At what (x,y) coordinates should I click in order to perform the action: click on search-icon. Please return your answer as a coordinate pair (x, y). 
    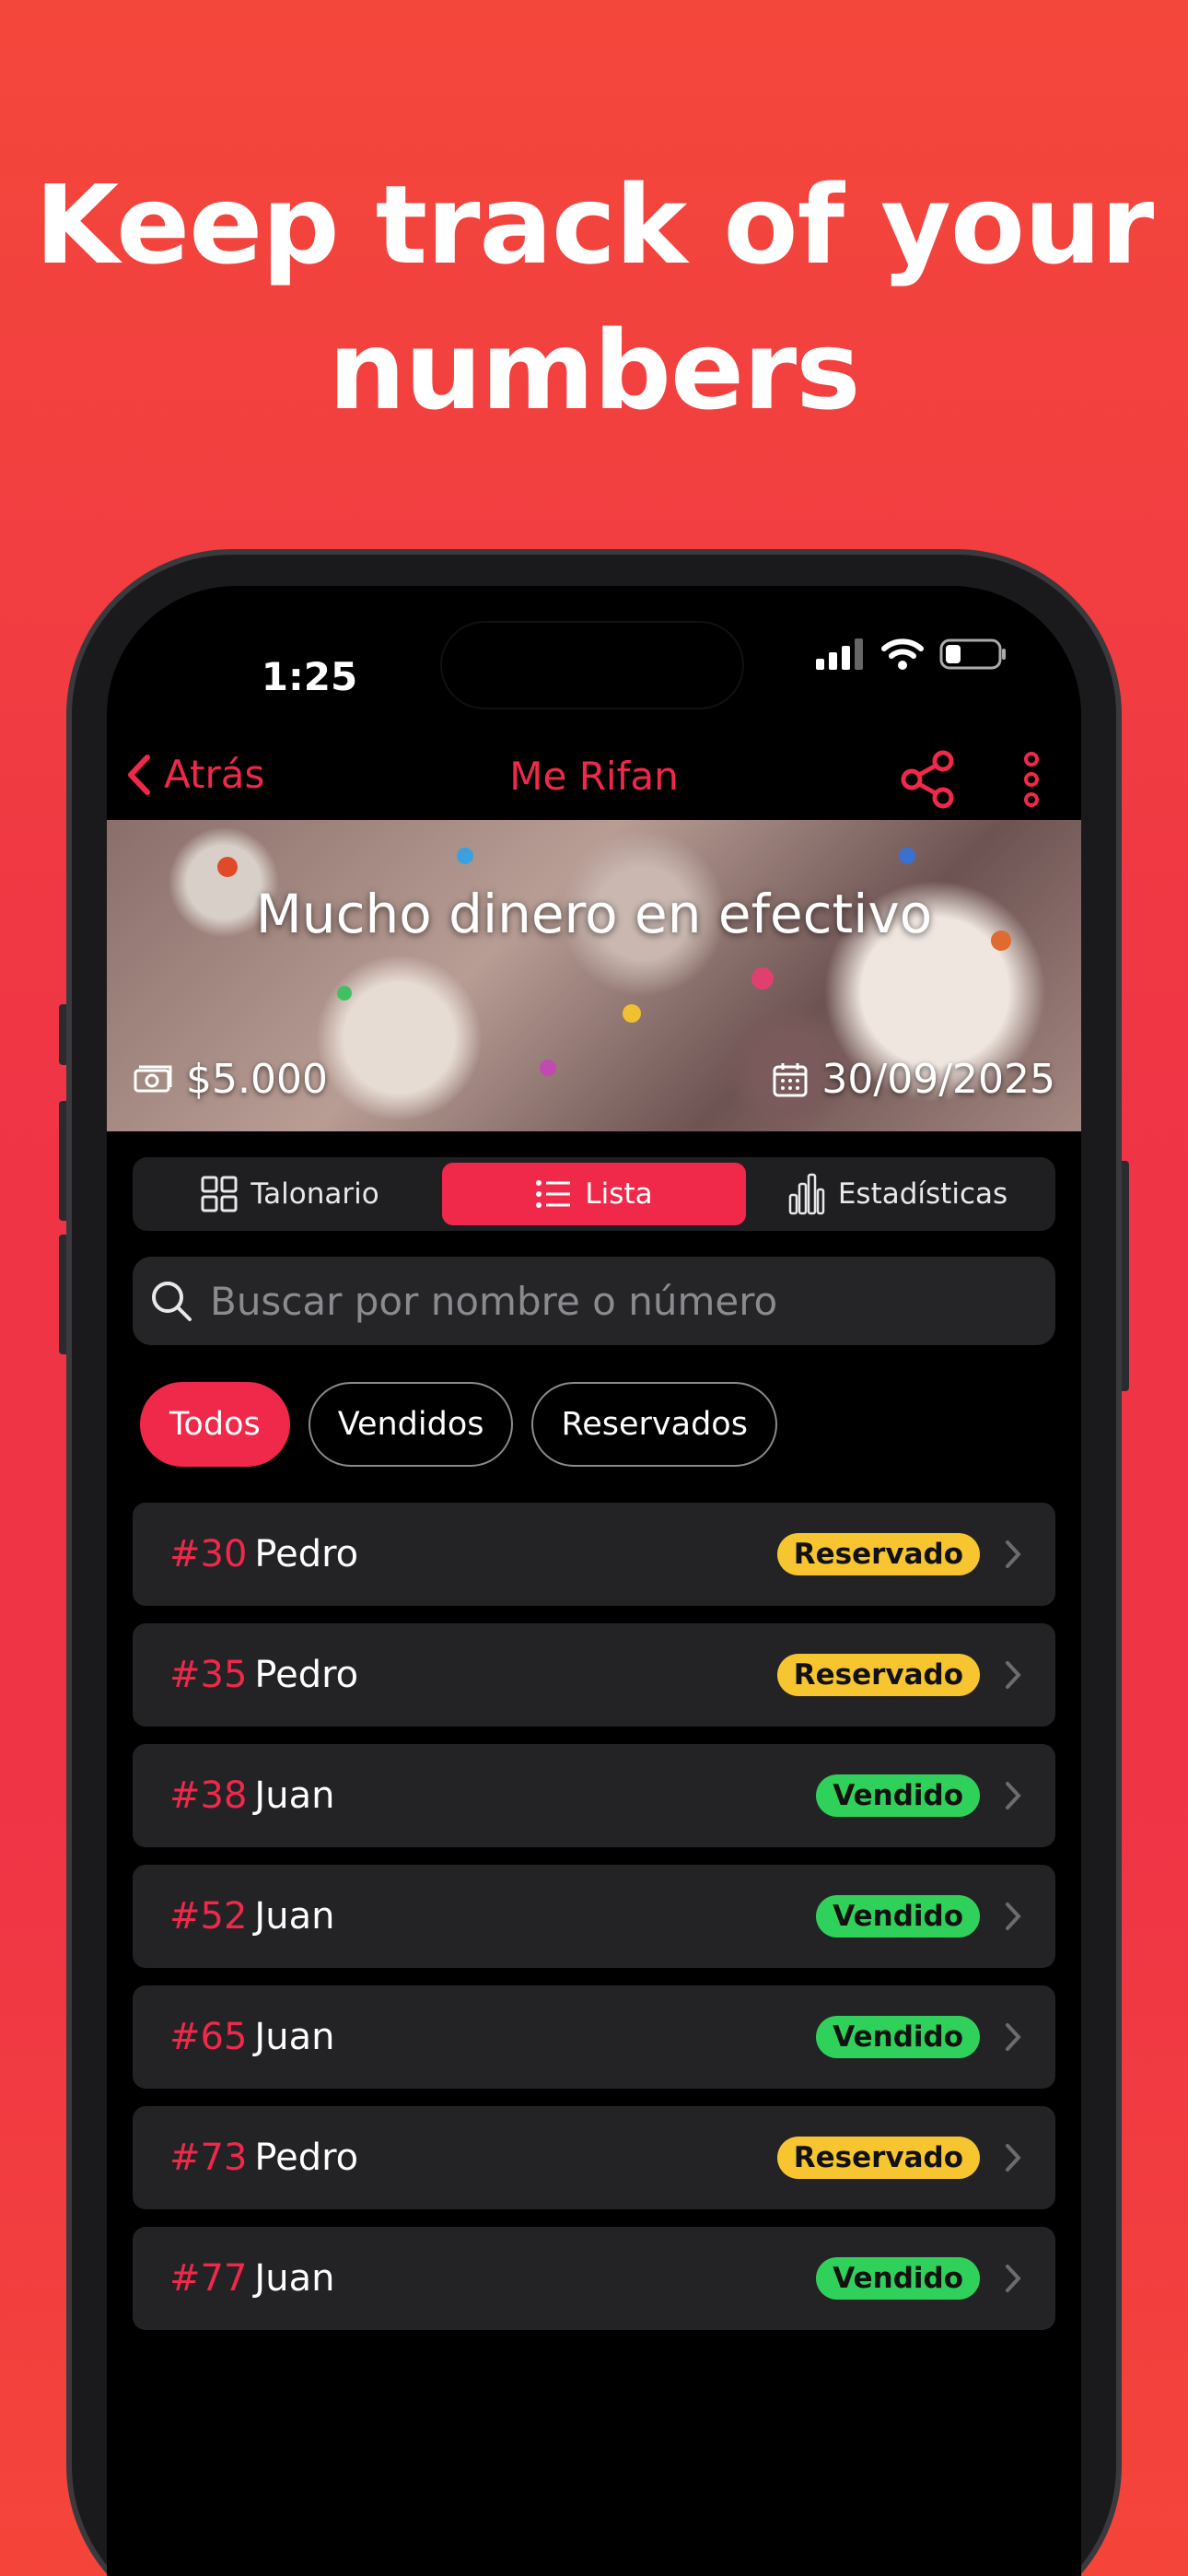
    Looking at the image, I should click on (172, 1301).